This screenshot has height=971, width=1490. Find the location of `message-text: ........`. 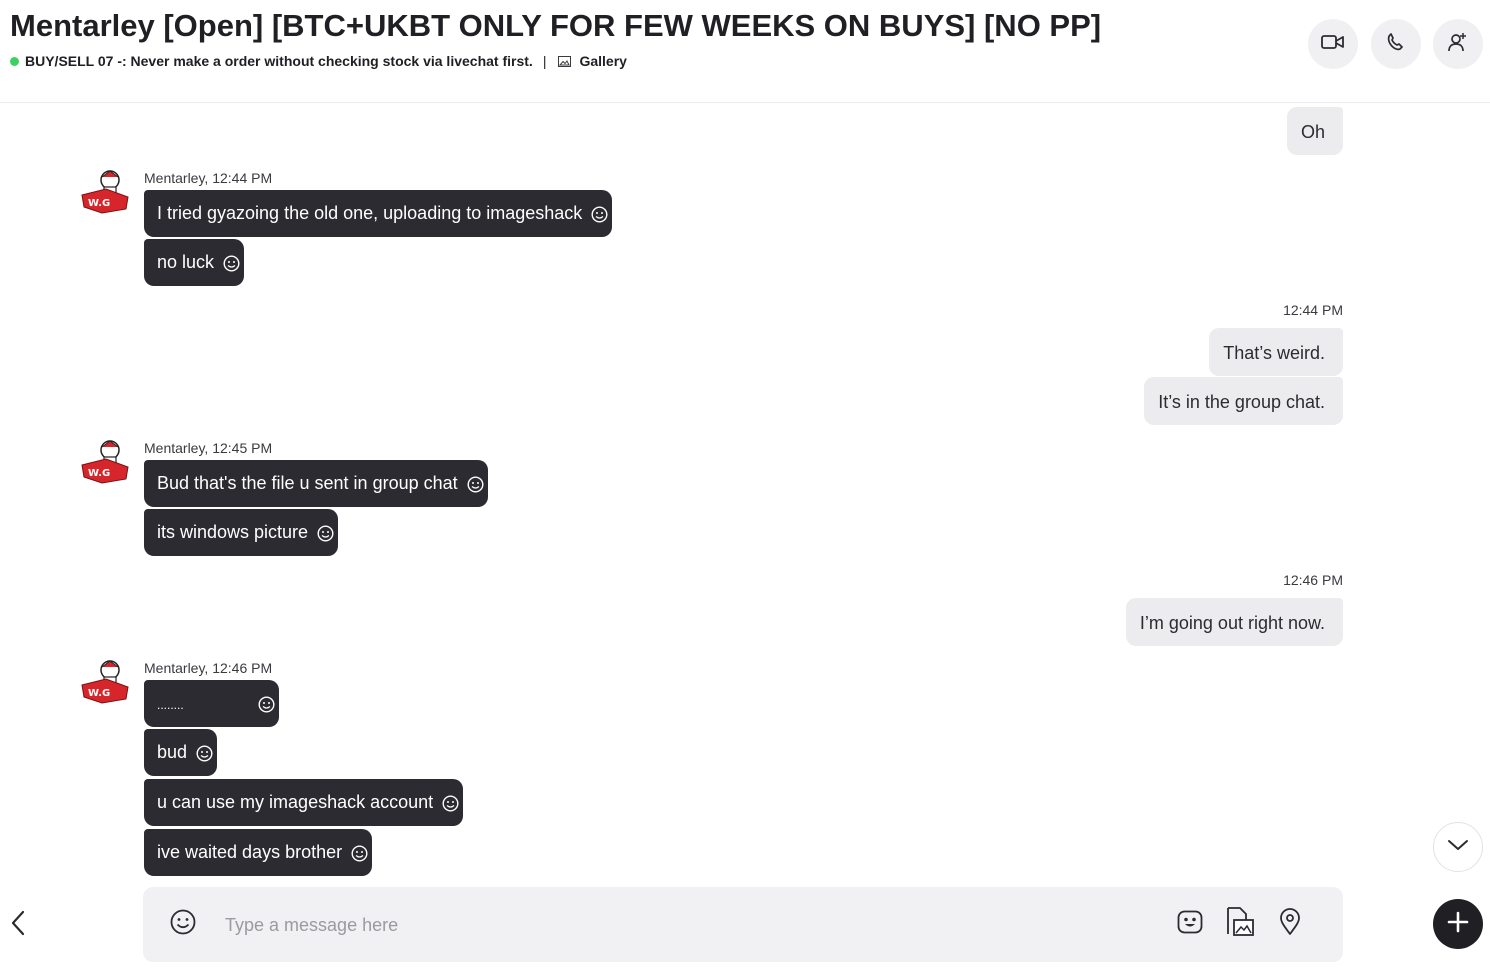

message-text: ........ is located at coordinates (170, 705).